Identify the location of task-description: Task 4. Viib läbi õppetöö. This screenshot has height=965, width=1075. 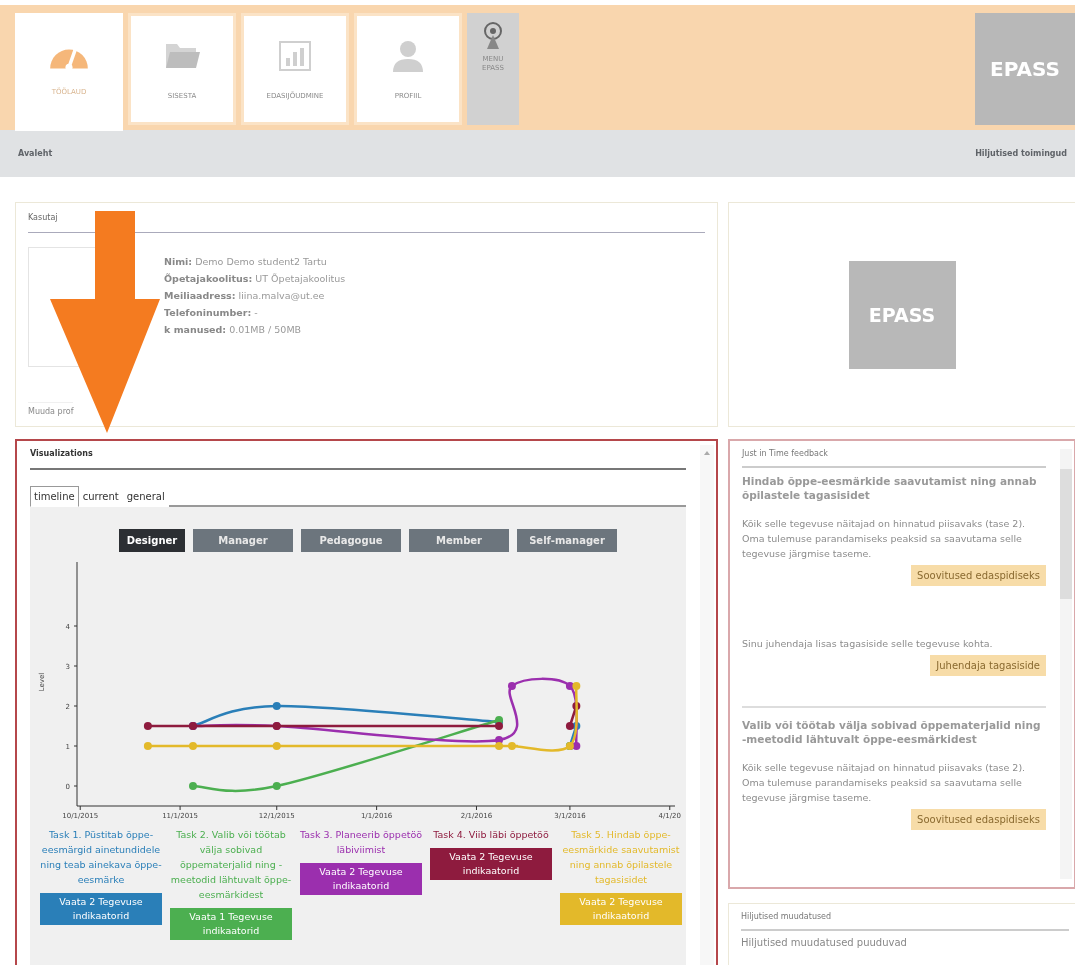
(491, 835).